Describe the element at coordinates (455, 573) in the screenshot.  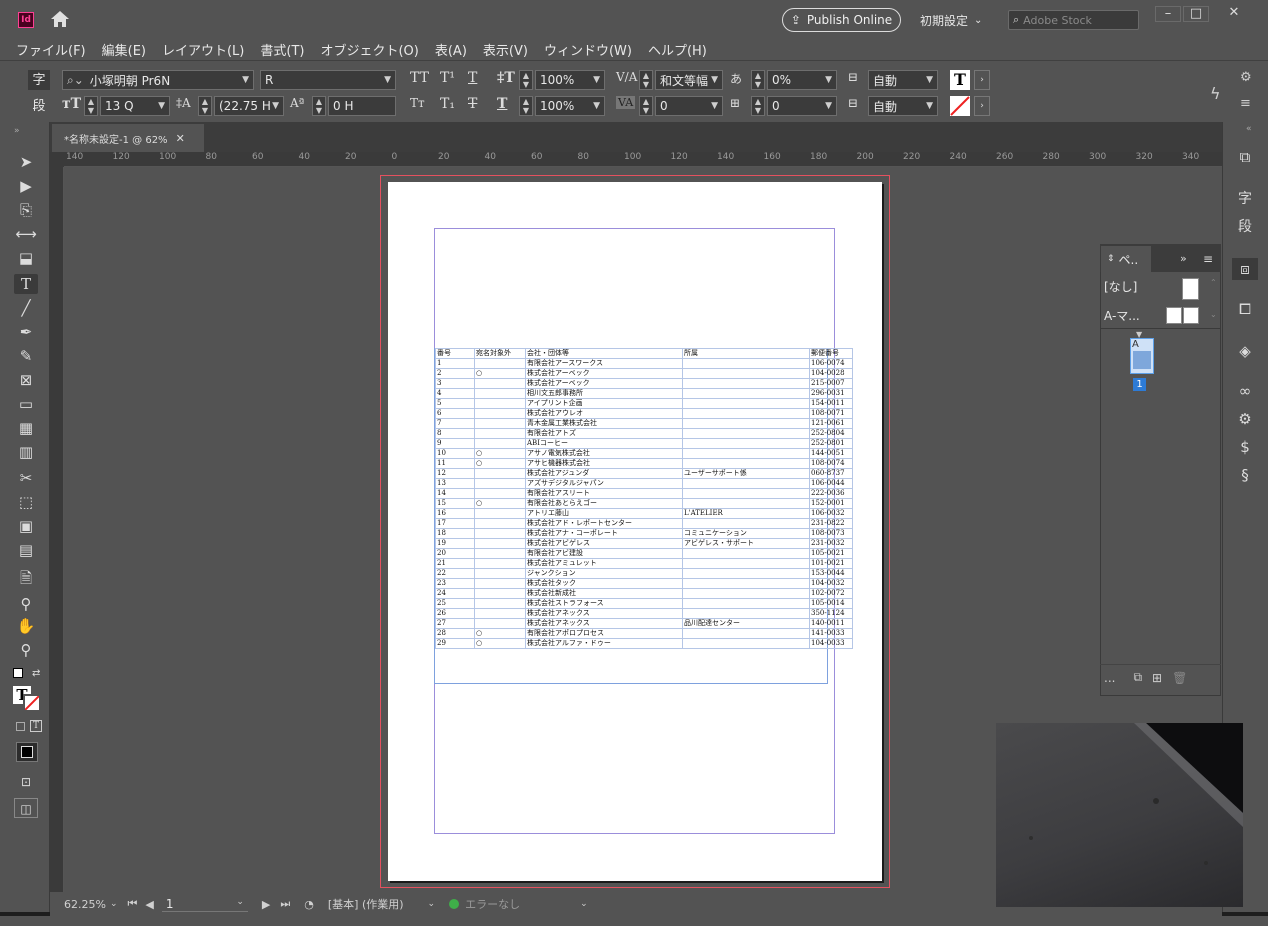
I see `cell-number: 22` at that location.